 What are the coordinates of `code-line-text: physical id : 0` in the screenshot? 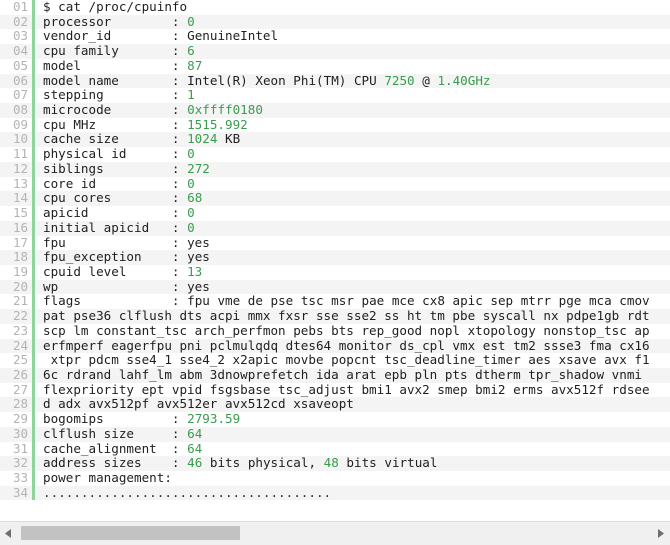 It's located at (352, 154).